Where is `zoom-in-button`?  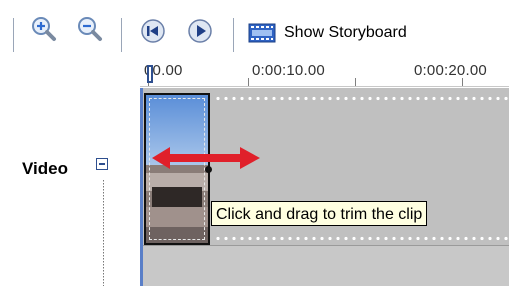 zoom-in-button is located at coordinates (44, 30).